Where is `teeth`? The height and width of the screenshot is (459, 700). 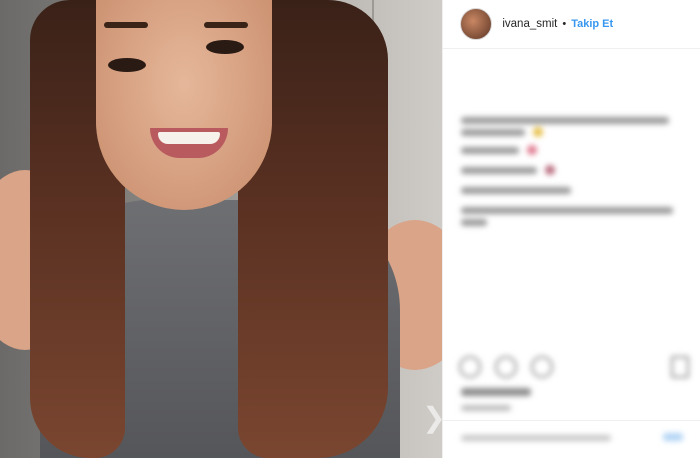 teeth is located at coordinates (189, 138).